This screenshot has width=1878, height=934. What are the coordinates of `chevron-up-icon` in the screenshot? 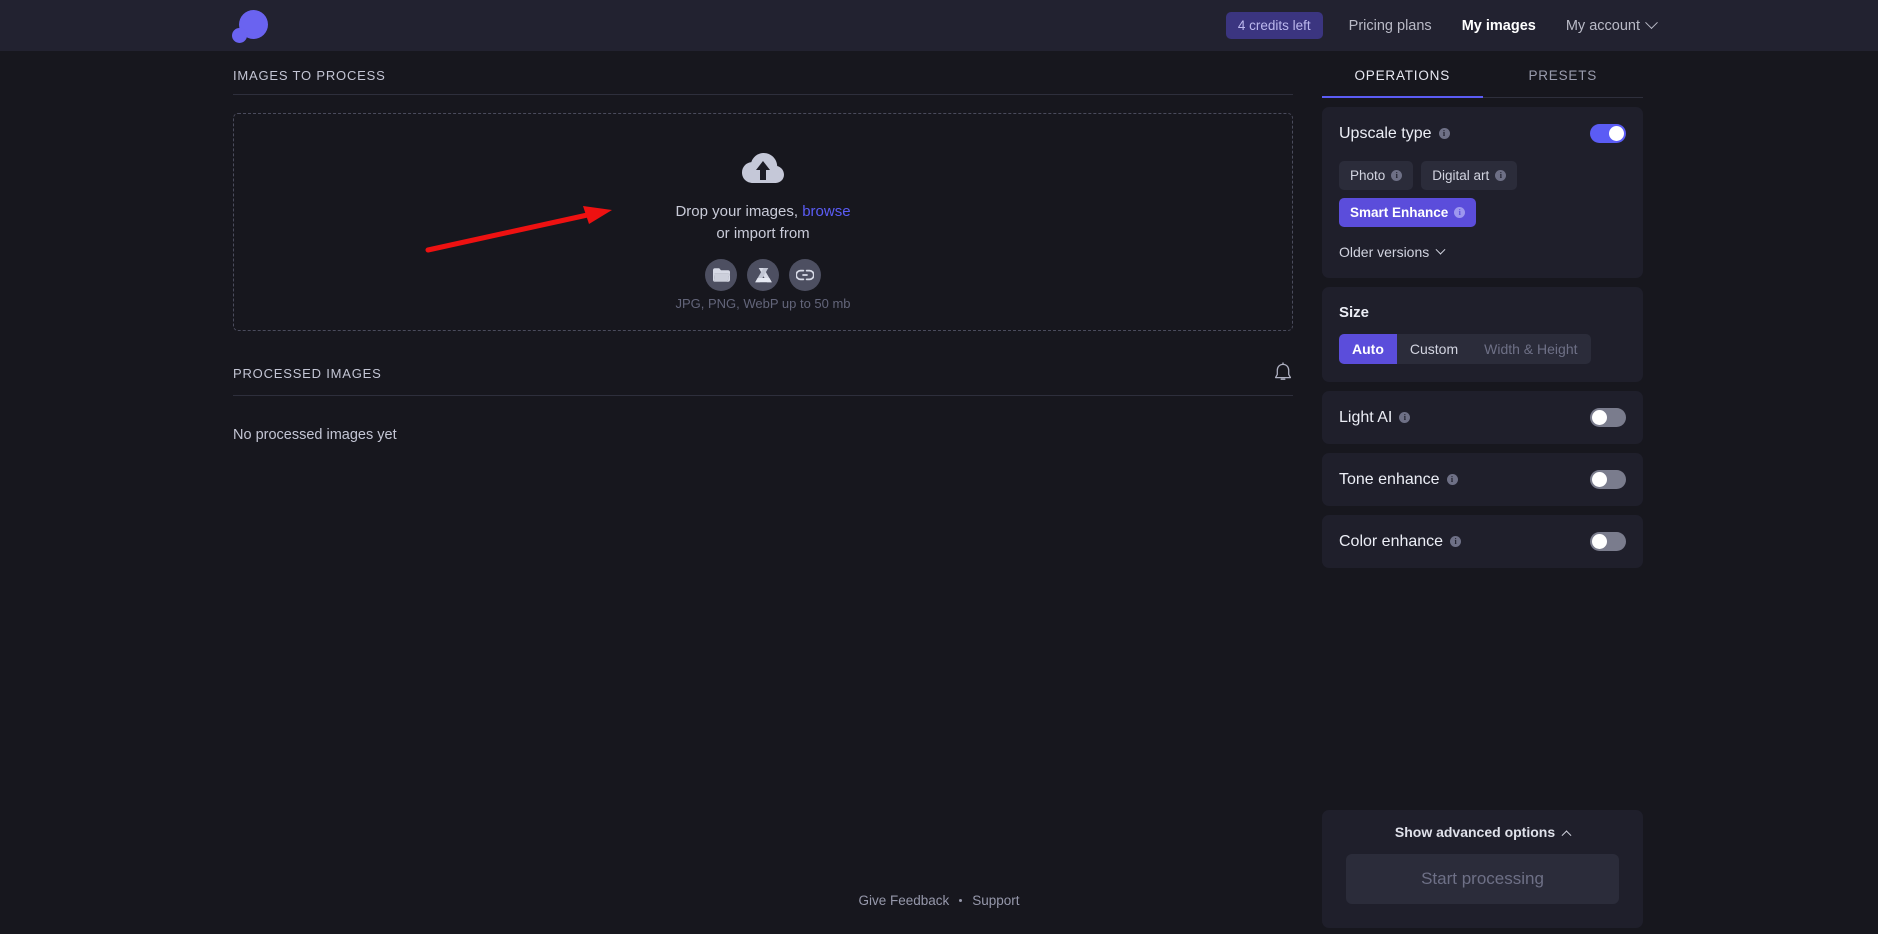 It's located at (1566, 834).